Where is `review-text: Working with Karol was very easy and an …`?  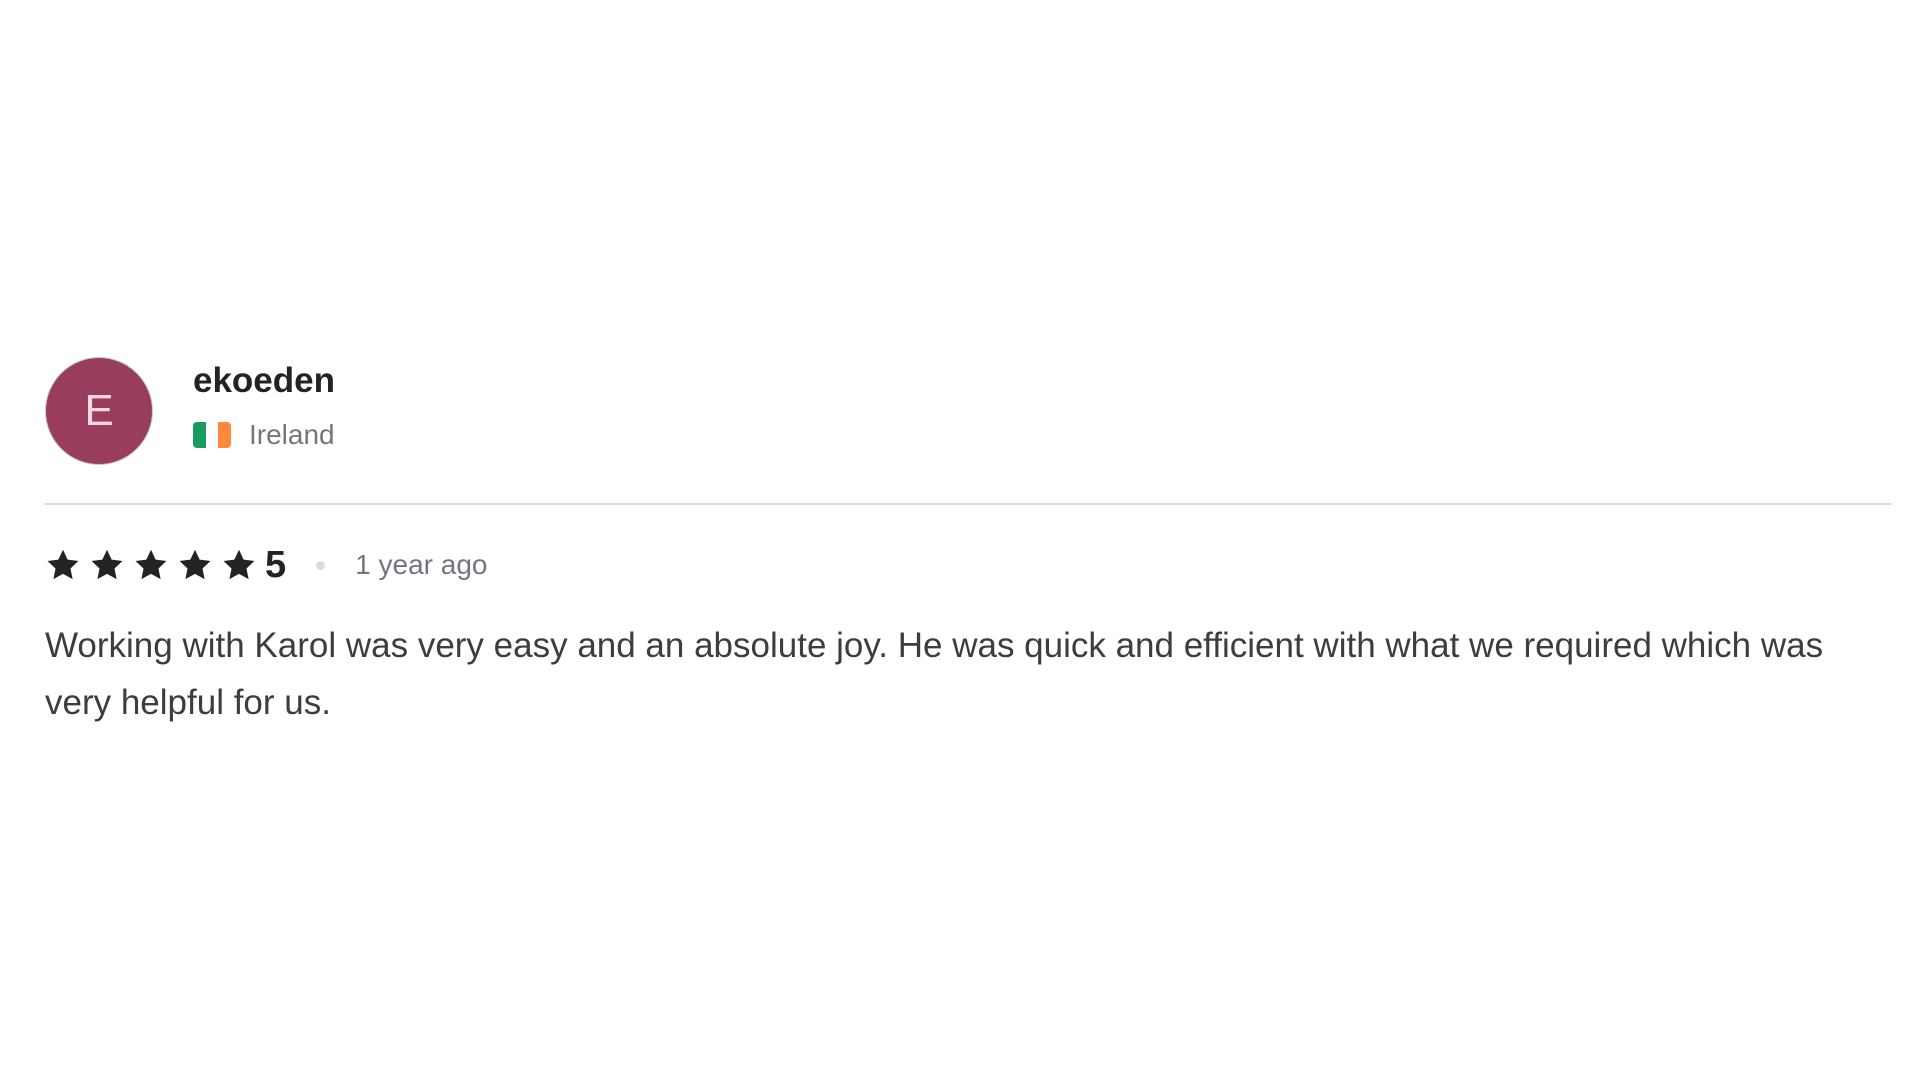
review-text: Working with Karol was very easy and an … is located at coordinates (934, 674).